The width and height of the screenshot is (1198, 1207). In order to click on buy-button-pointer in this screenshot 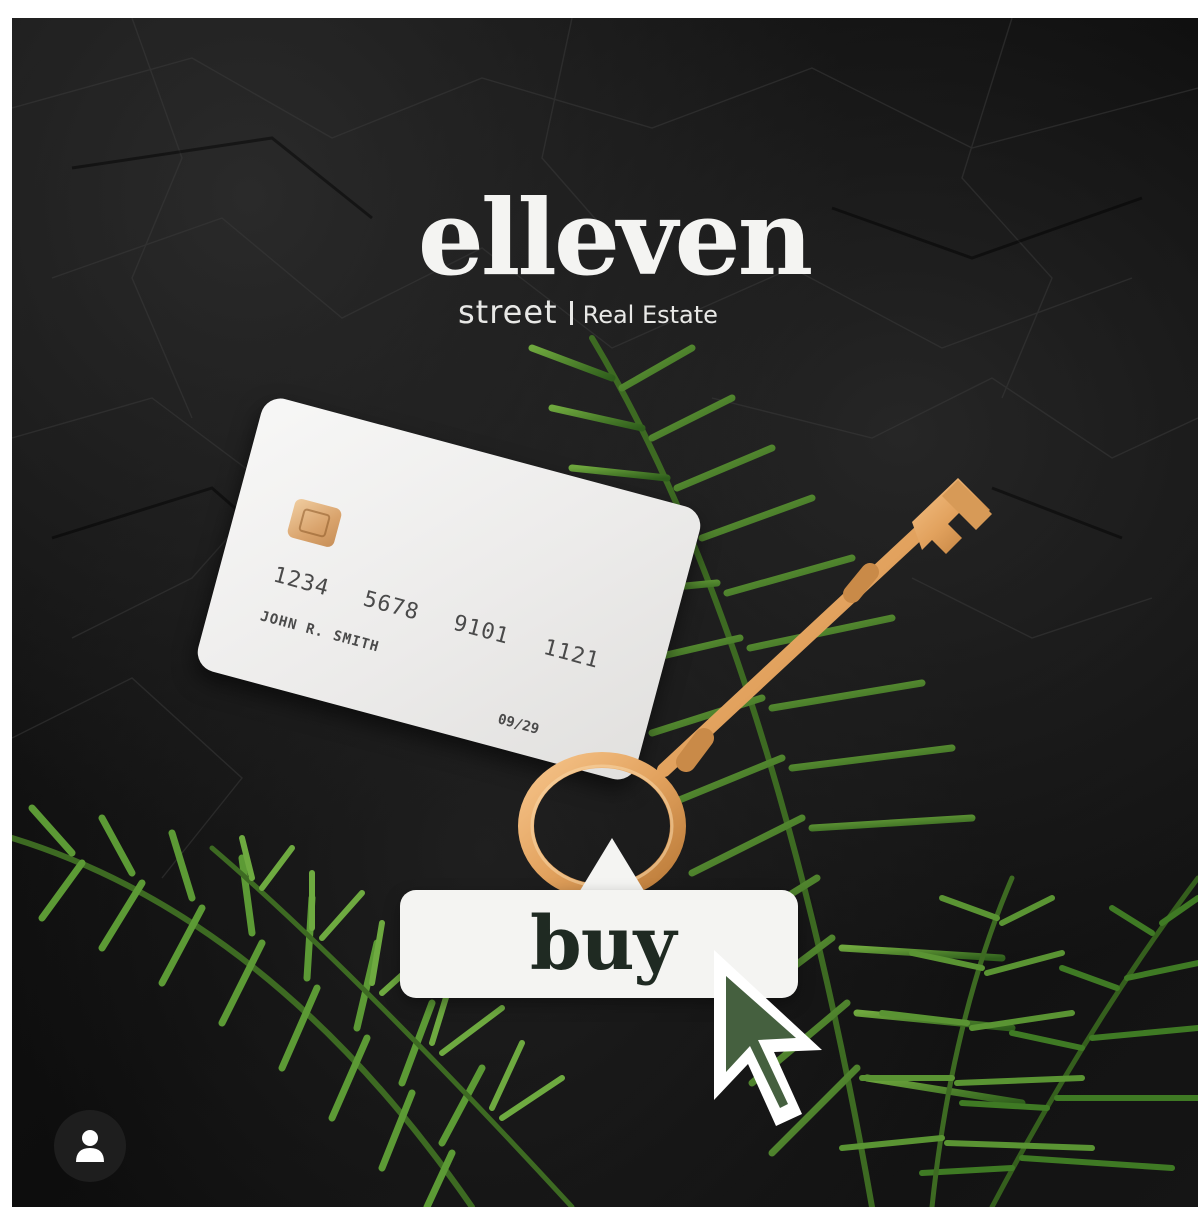, I will do `click(612, 866)`.